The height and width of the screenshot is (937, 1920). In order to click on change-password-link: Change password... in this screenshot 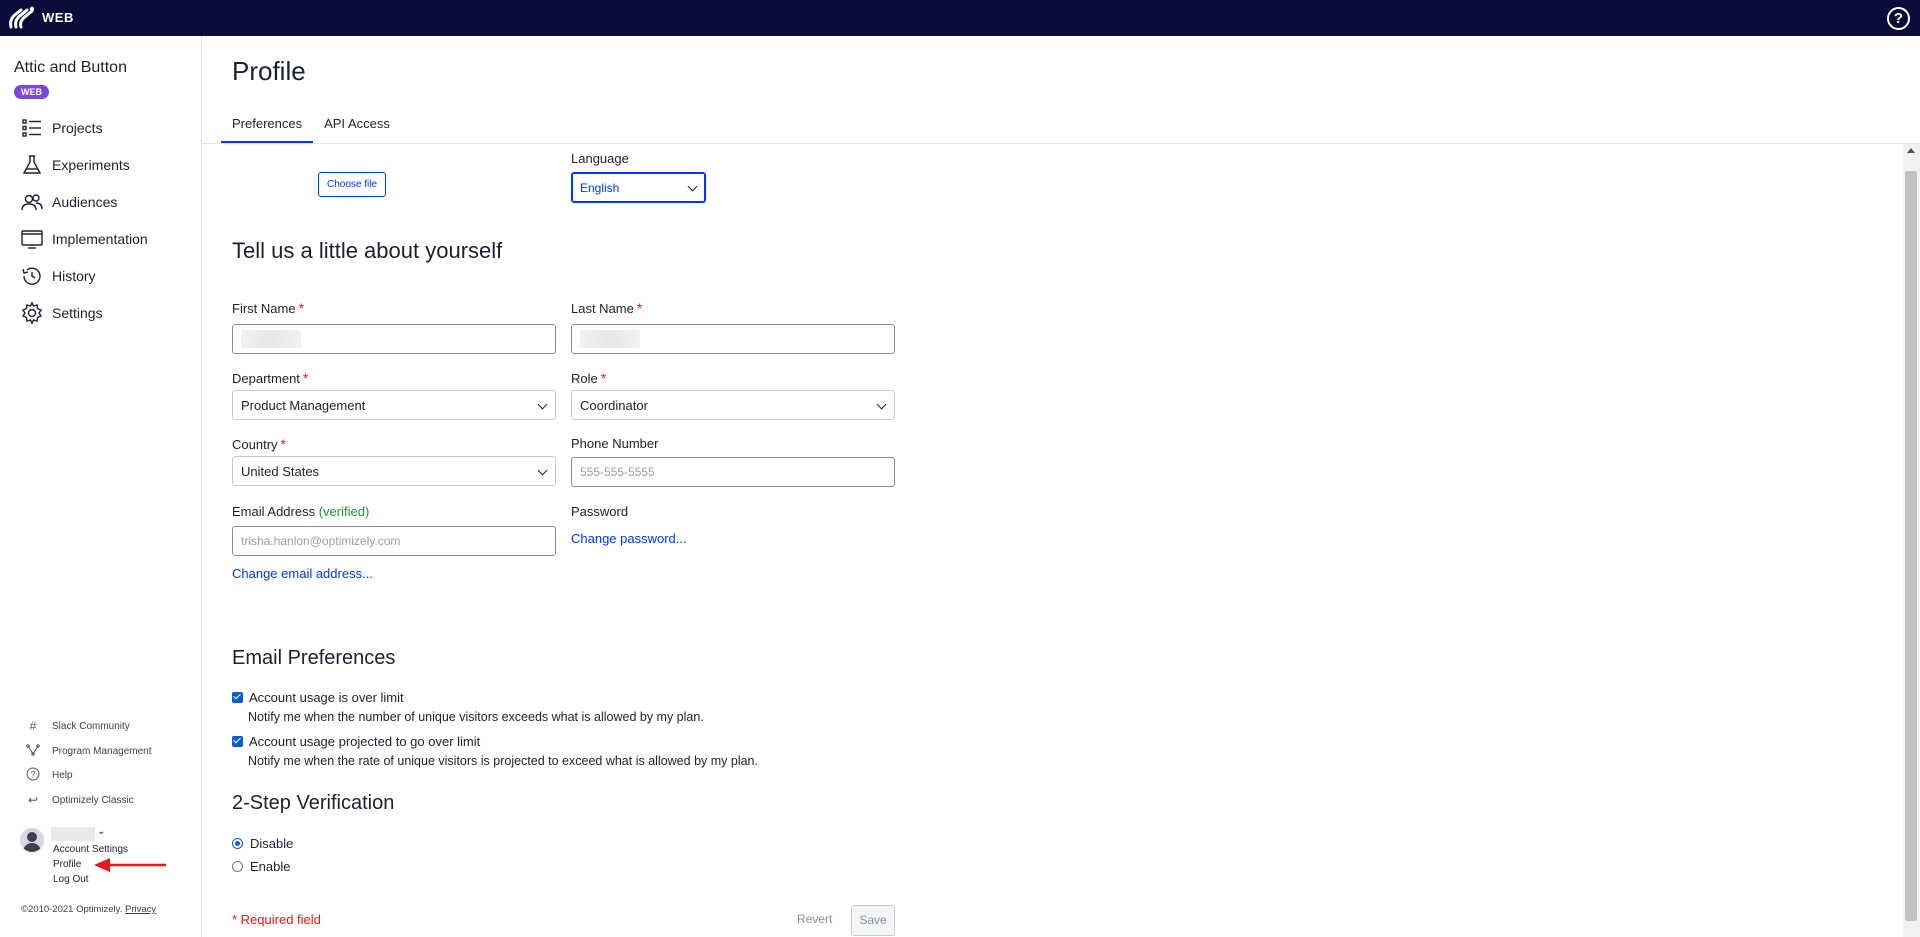, I will do `click(629, 538)`.